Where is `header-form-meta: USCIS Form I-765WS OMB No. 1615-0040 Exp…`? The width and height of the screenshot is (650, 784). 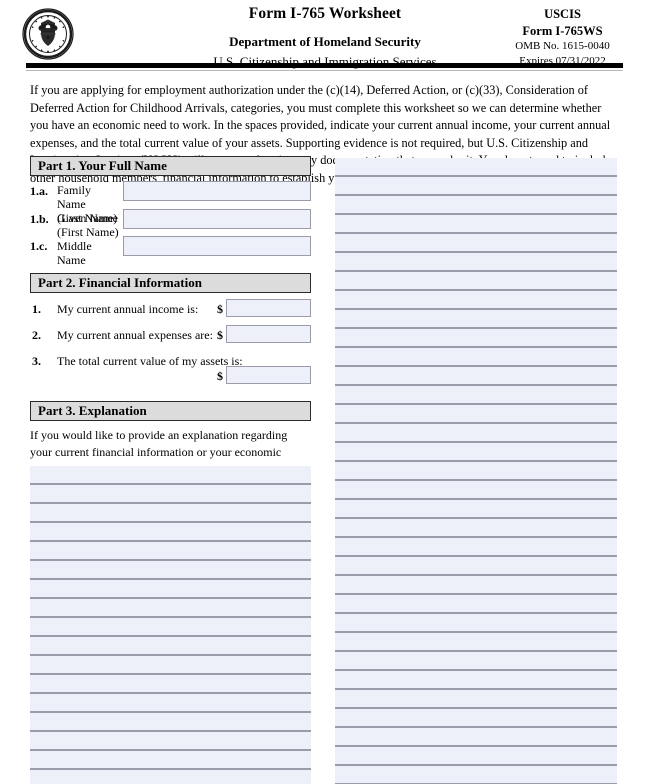
header-form-meta: USCIS Form I-765WS OMB No. 1615-0040 Exp… is located at coordinates (562, 37).